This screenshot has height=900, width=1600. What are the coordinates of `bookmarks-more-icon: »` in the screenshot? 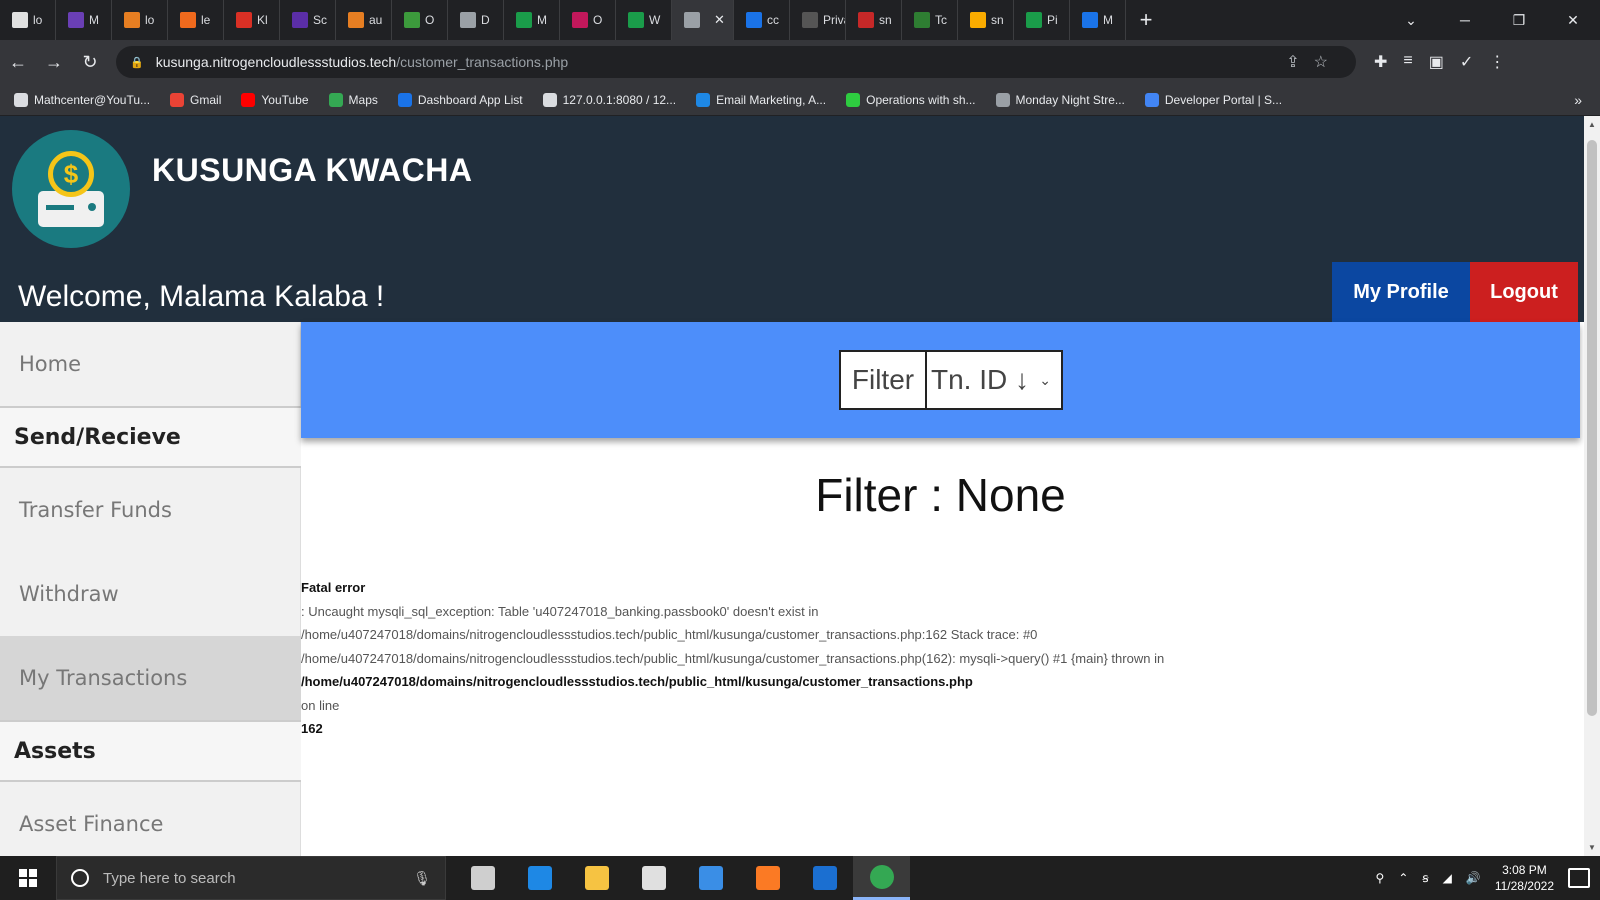 It's located at (1578, 100).